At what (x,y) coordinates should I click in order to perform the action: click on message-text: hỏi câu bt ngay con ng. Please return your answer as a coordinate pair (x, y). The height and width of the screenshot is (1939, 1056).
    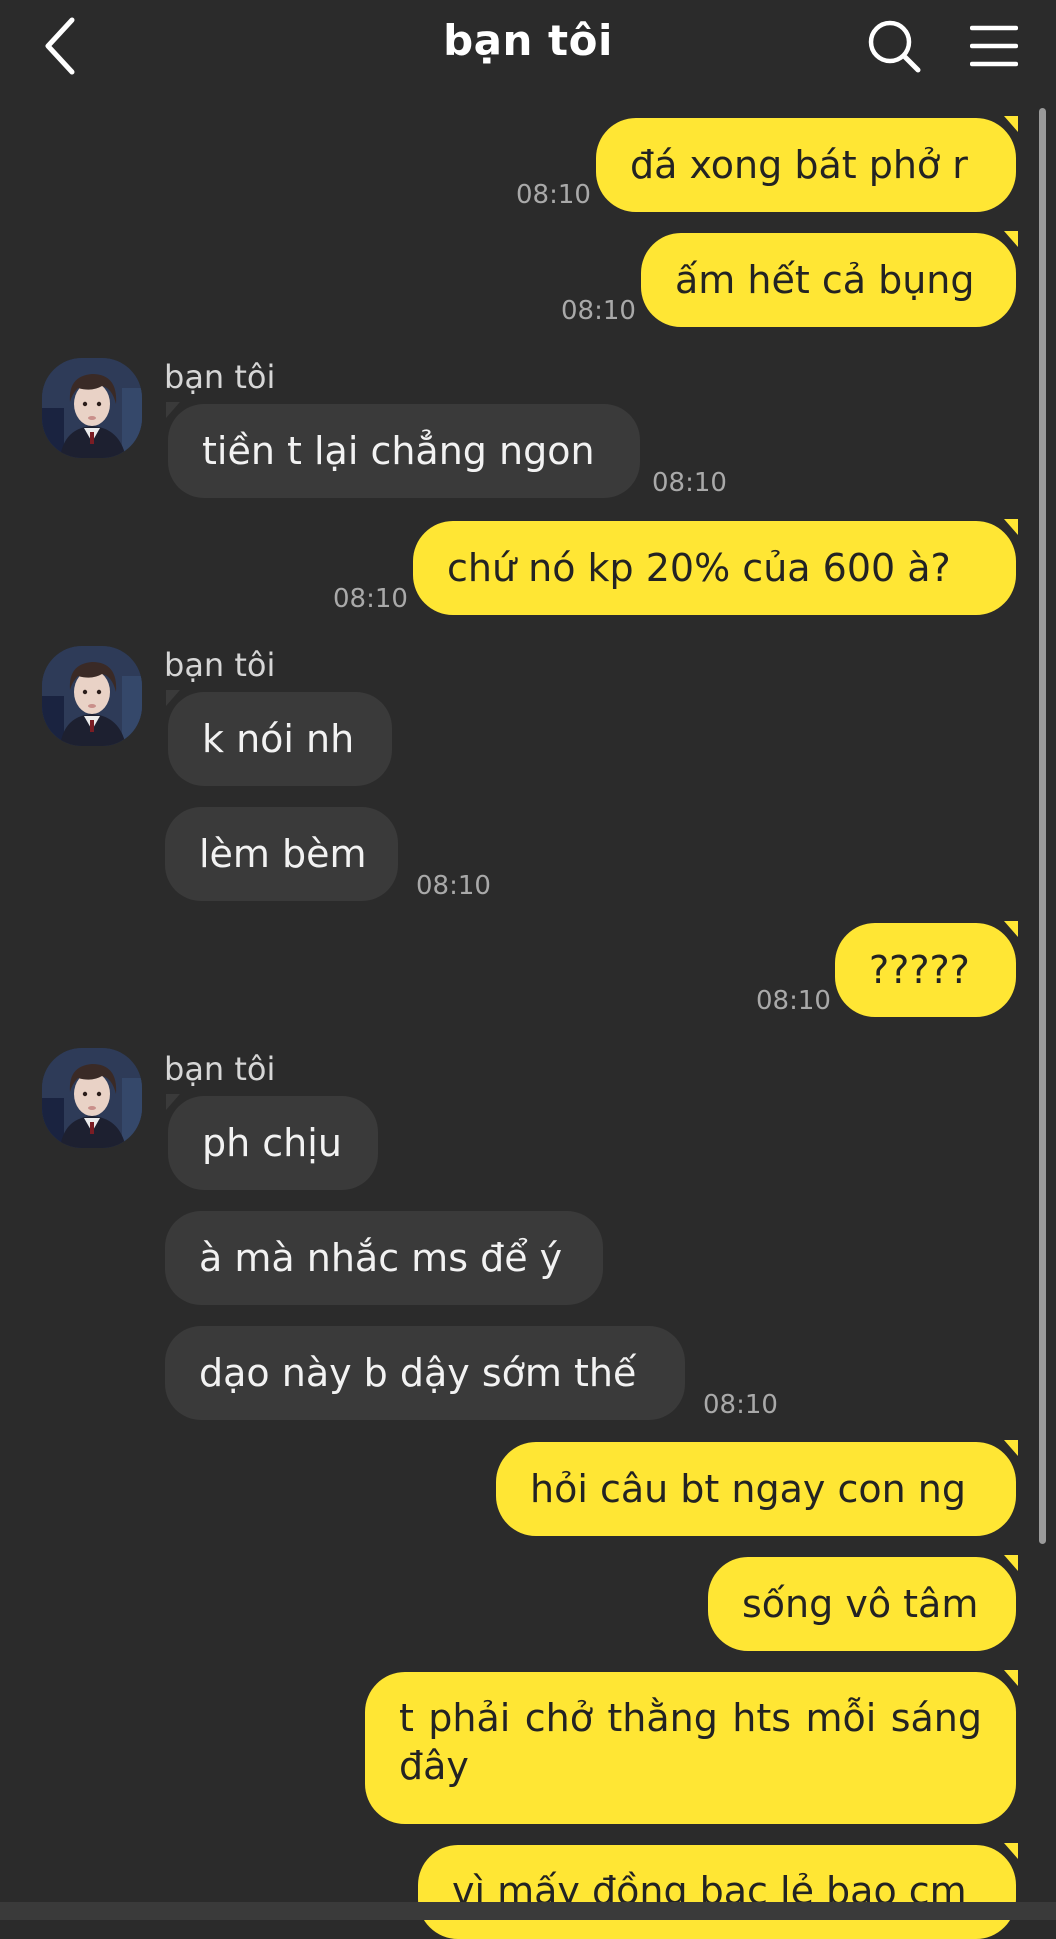
    Looking at the image, I should click on (748, 1489).